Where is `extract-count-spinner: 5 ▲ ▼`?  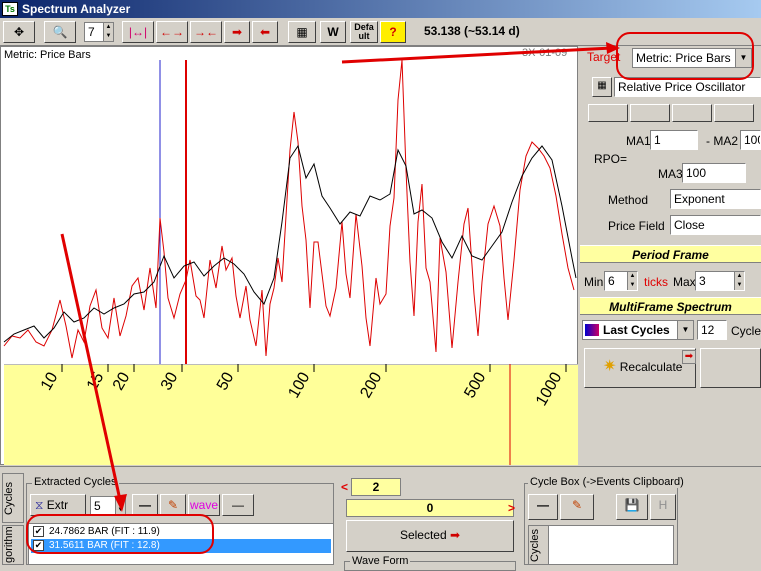
extract-count-spinner: 5 ▲ ▼ is located at coordinates (108, 506).